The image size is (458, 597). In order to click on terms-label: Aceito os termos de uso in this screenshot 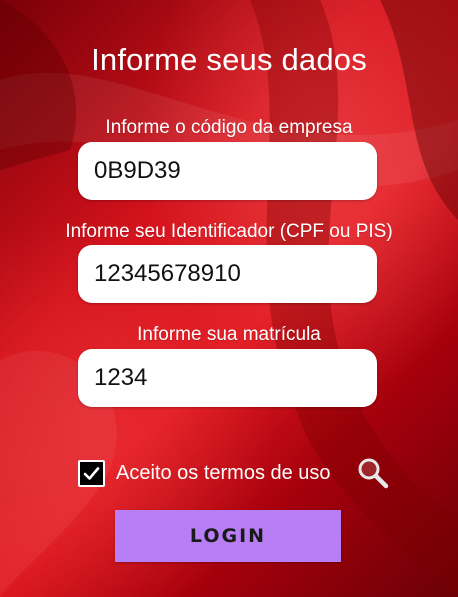, I will do `click(223, 473)`.